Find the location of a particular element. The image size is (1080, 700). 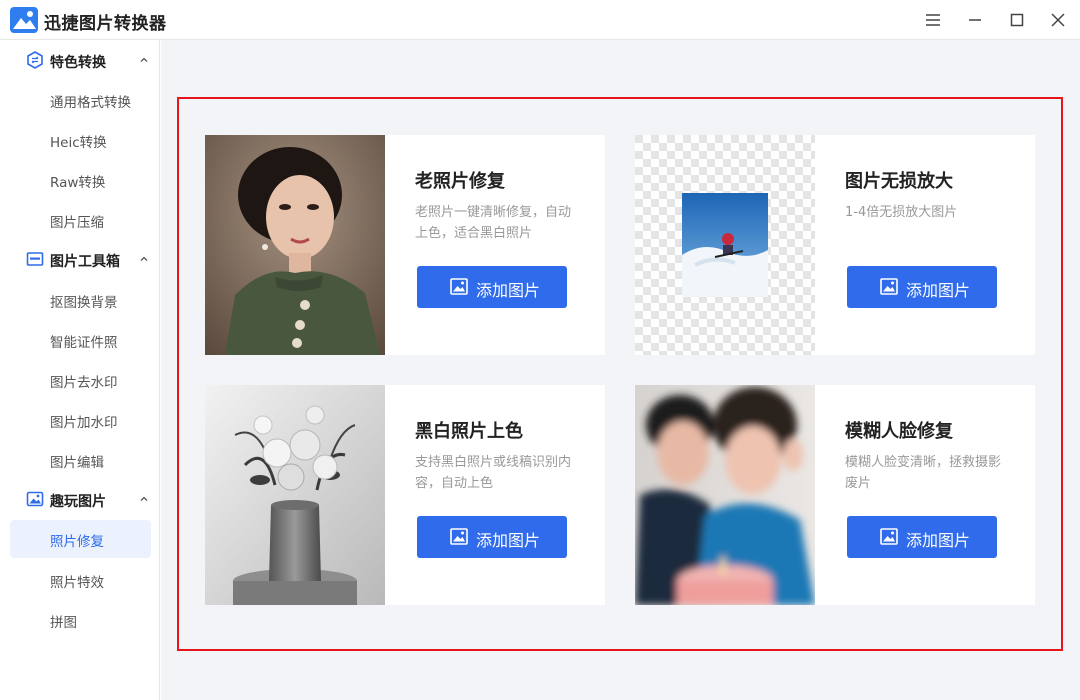

sidebar-item-id-photo: 智能证件照 is located at coordinates (80, 340).